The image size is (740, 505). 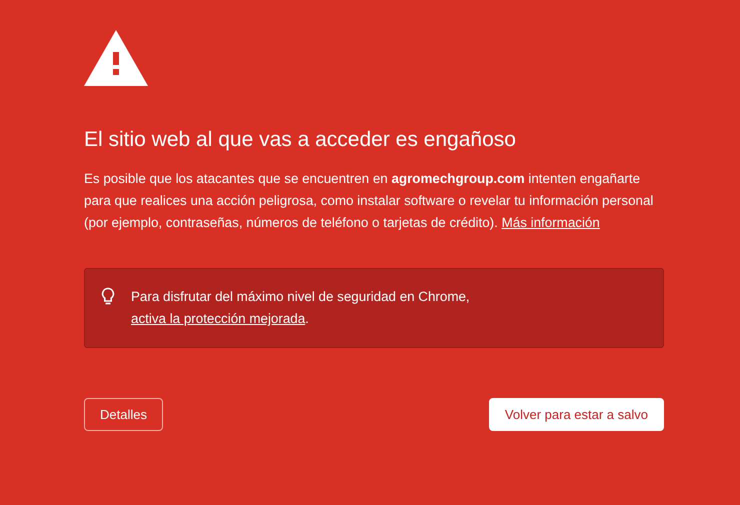 What do you see at coordinates (218, 318) in the screenshot?
I see `enhanced-protection-link: activa la protección mejorada` at bounding box center [218, 318].